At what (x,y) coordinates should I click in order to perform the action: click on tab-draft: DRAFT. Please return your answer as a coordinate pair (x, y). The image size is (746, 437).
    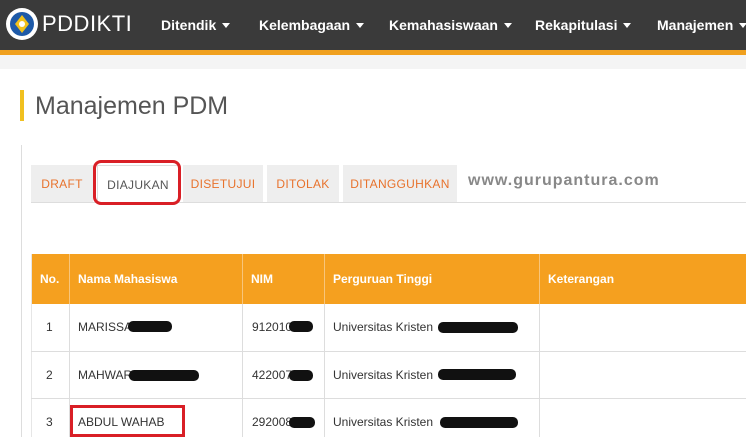
    Looking at the image, I should click on (62, 183).